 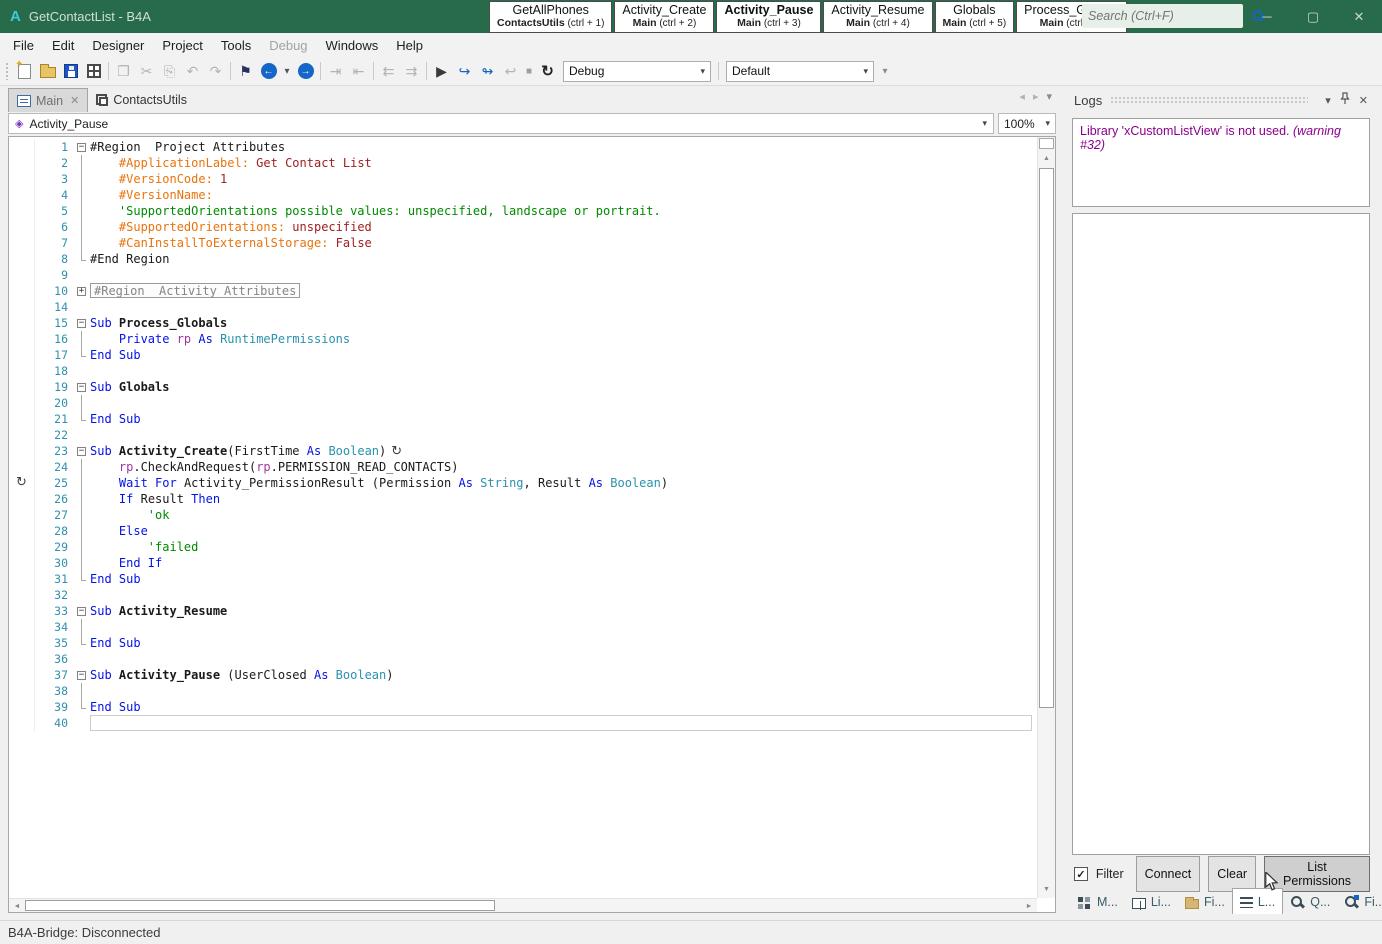 What do you see at coordinates (23, 45) in the screenshot?
I see `menu-file: File` at bounding box center [23, 45].